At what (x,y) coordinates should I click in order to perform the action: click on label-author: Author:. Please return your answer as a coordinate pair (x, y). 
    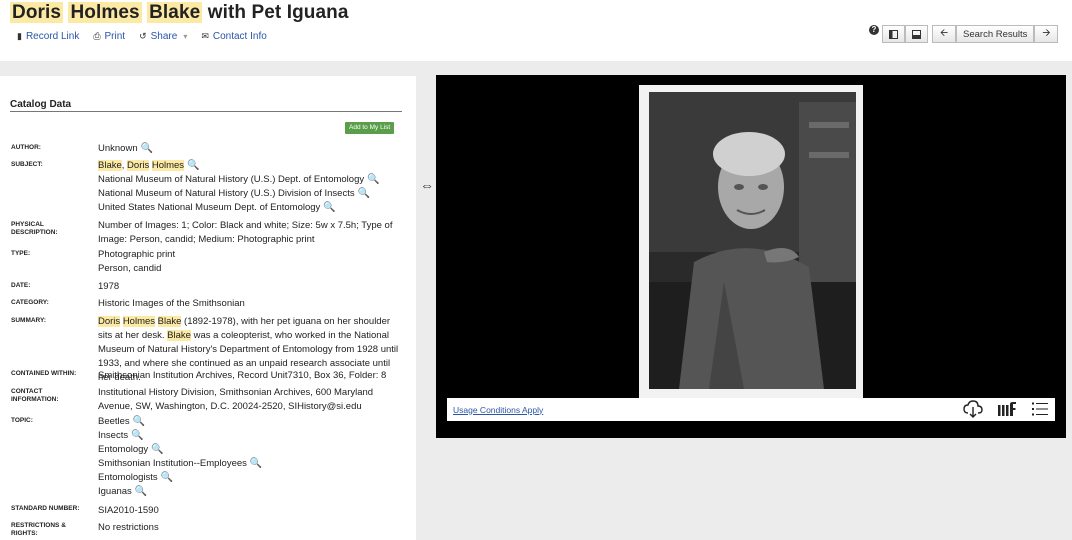
    Looking at the image, I should click on (26, 147).